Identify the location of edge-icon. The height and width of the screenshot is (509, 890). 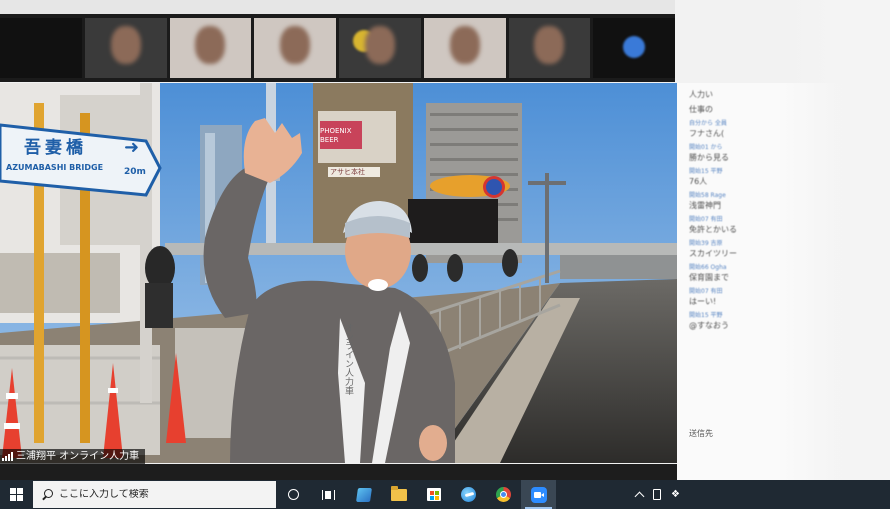
(468, 494).